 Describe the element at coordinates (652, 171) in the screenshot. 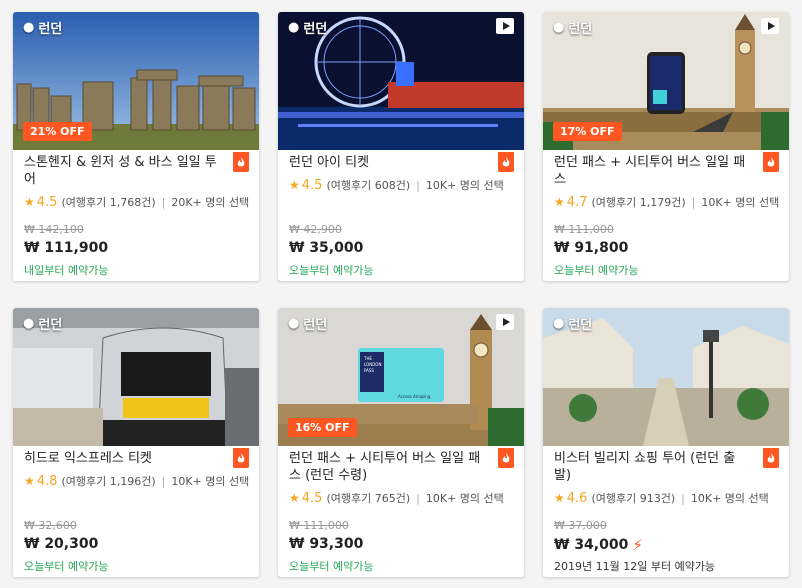

I see `card-title: 런던 패스 + 시티투어 버스 일일 패스` at that location.